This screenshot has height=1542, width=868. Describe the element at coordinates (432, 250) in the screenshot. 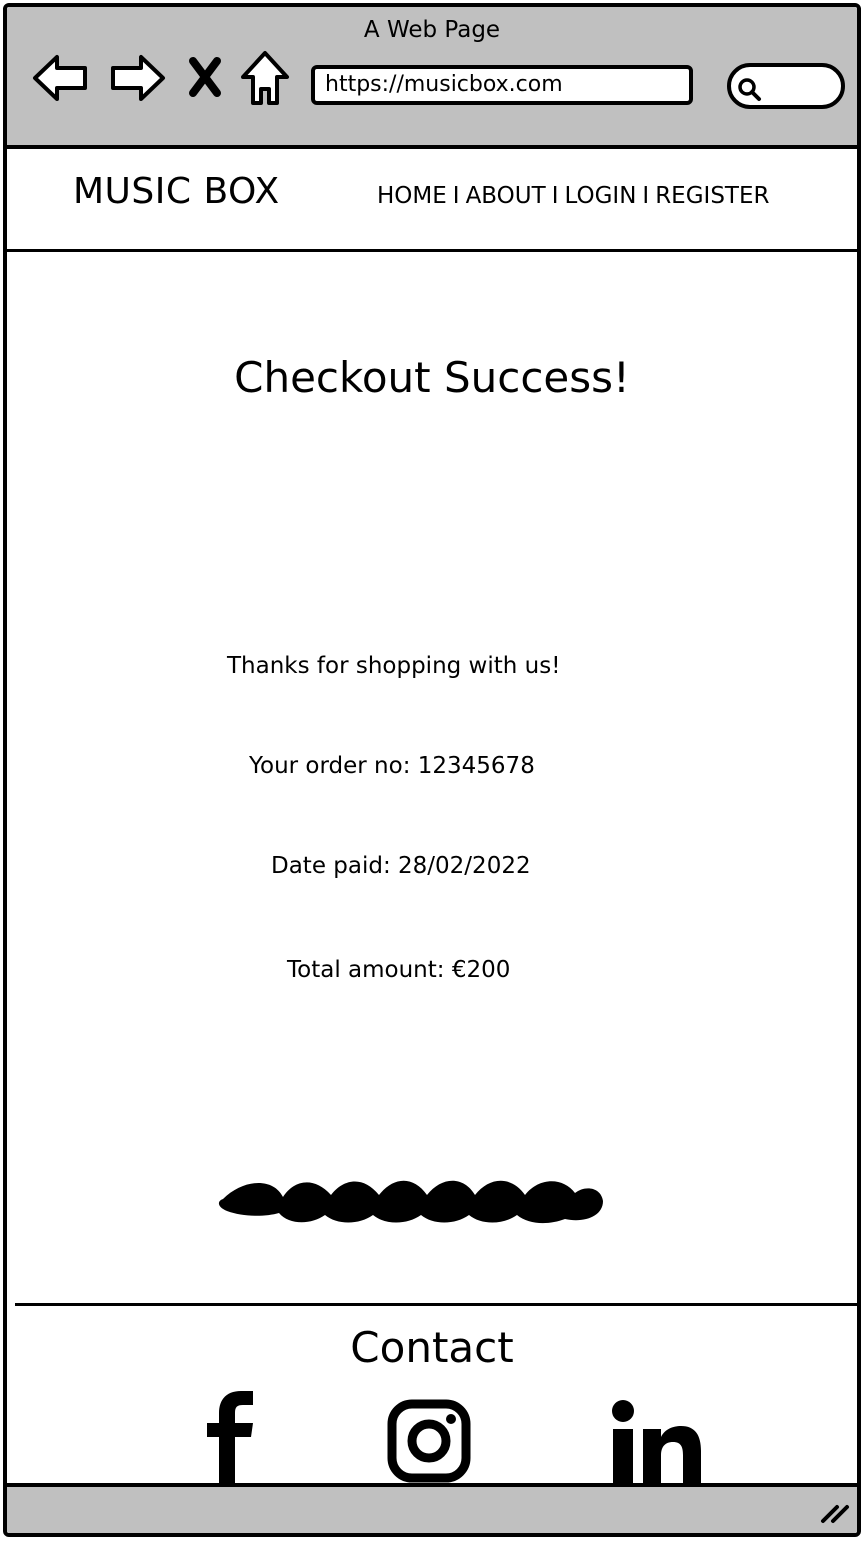

I see `header-divider` at that location.